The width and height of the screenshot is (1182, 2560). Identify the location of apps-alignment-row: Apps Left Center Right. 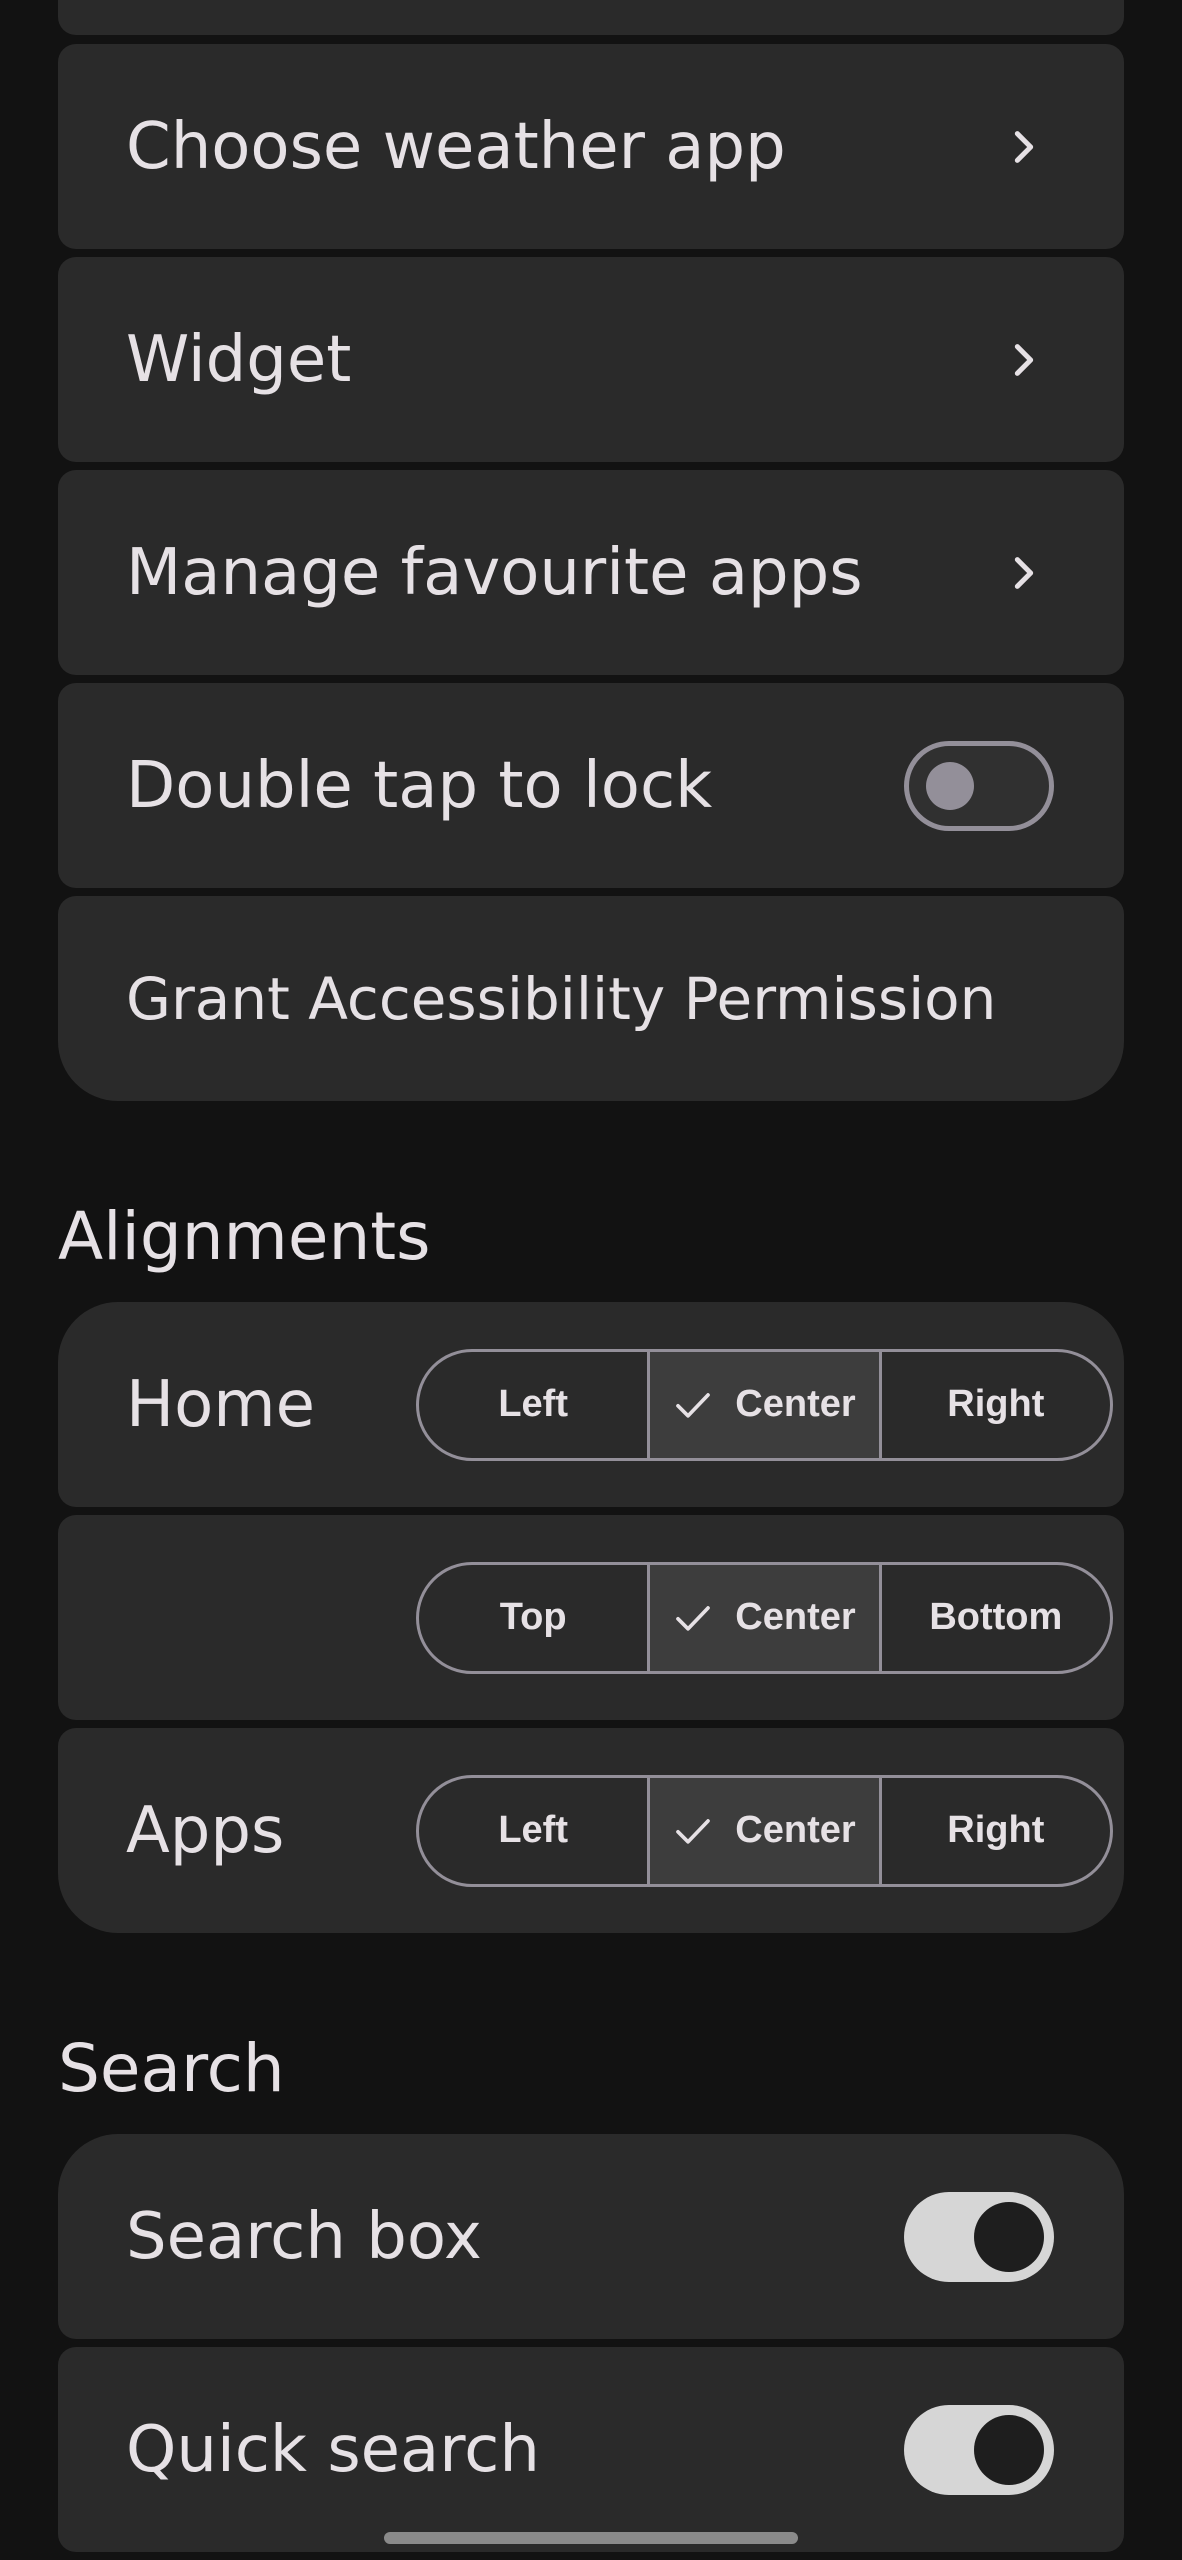
(591, 1830).